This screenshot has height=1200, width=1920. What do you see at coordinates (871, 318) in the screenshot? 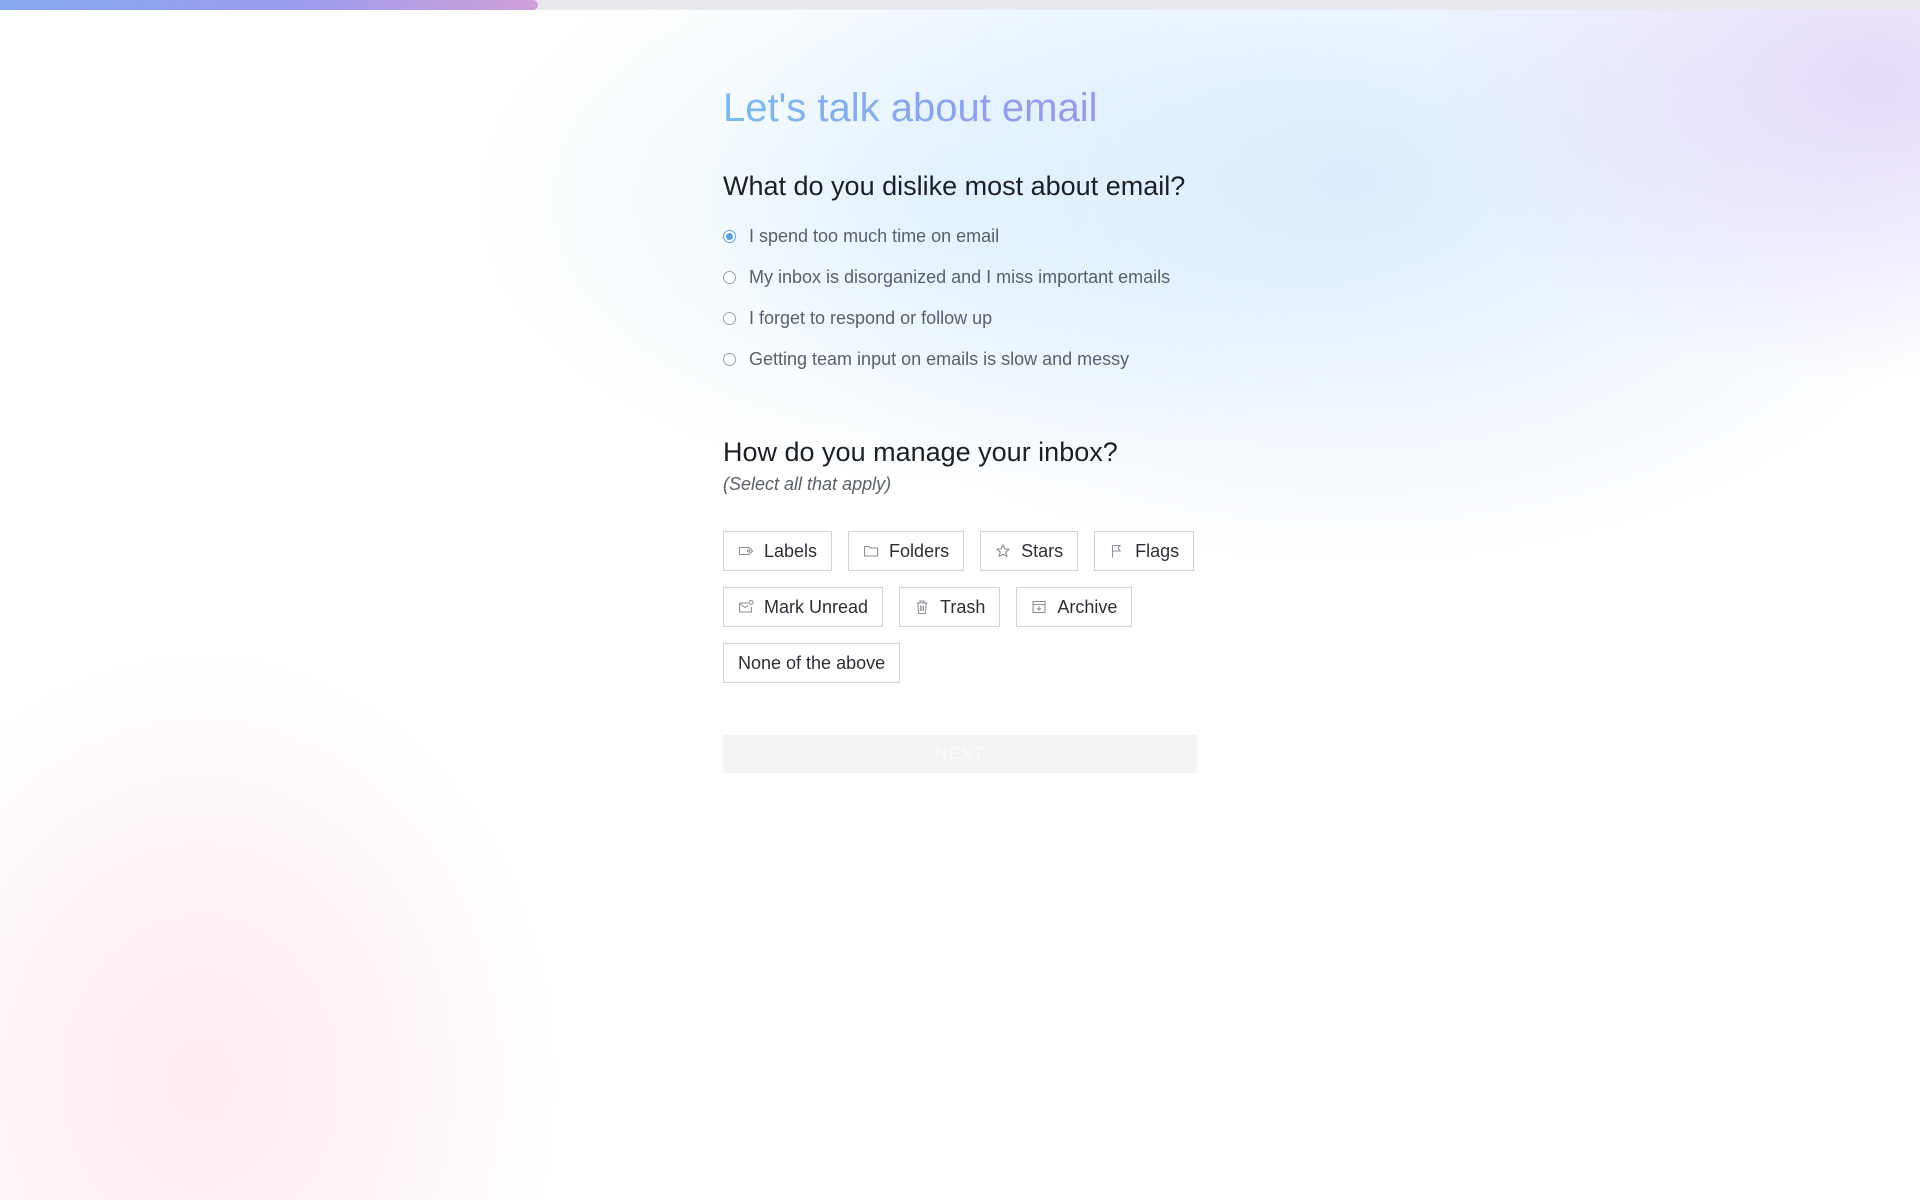
I see `radio-option-label: I forget to respond or follow up` at bounding box center [871, 318].